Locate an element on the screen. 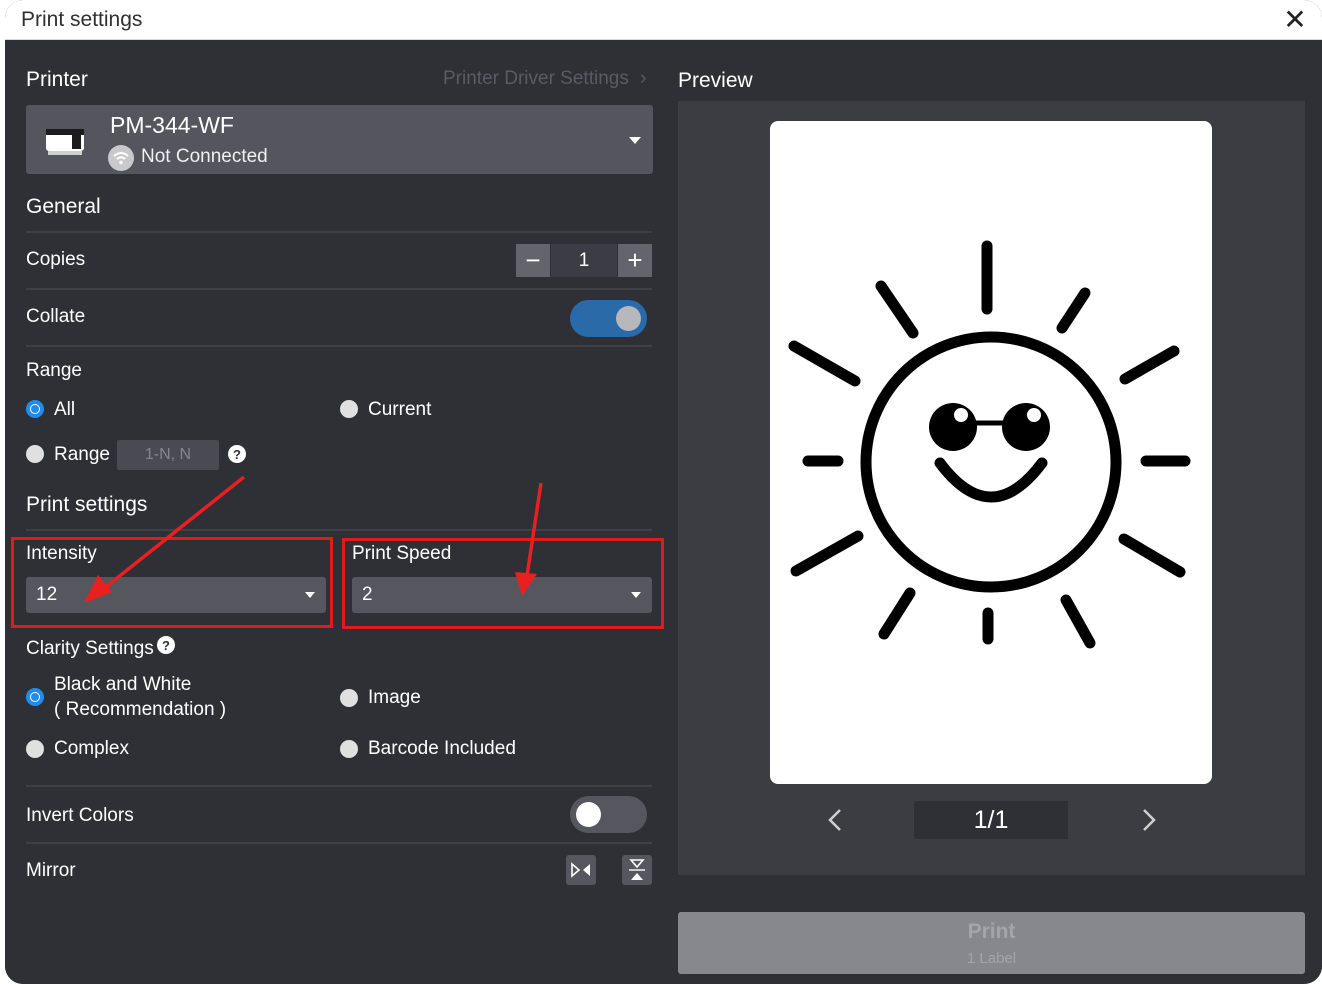  preview-heading: Preview is located at coordinates (715, 80).